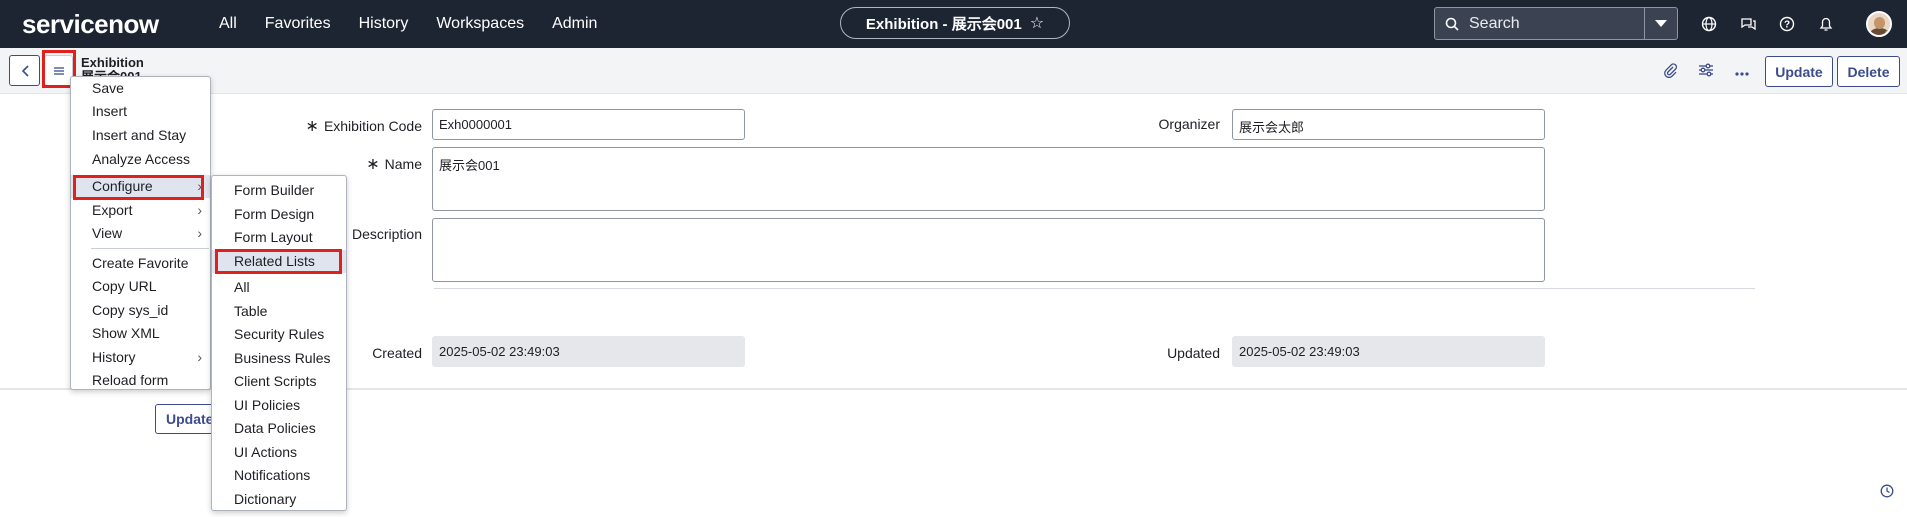 The width and height of the screenshot is (1907, 517). What do you see at coordinates (1748, 24) in the screenshot?
I see `chat-icon` at bounding box center [1748, 24].